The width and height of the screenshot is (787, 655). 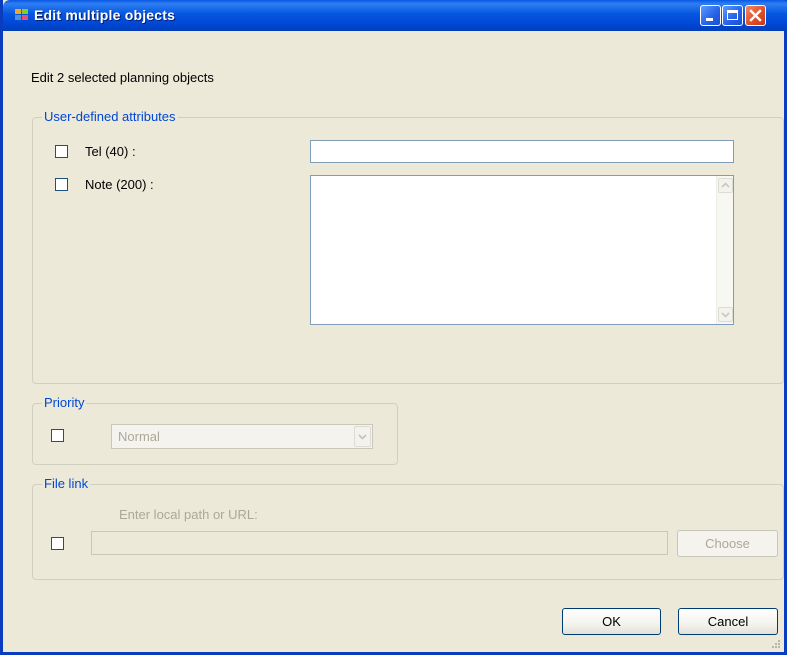 What do you see at coordinates (727, 543) in the screenshot?
I see `choose-button: Choose` at bounding box center [727, 543].